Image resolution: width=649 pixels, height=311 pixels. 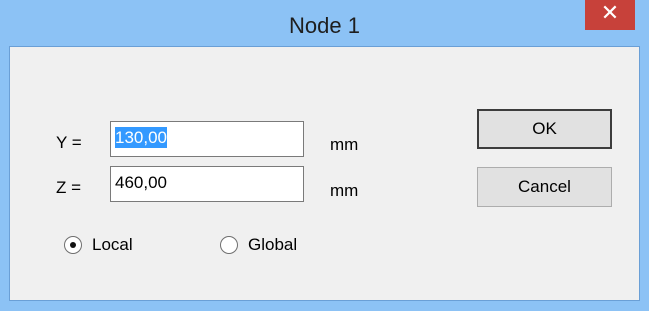 I want to click on y-unit-label: mm, so click(x=344, y=144).